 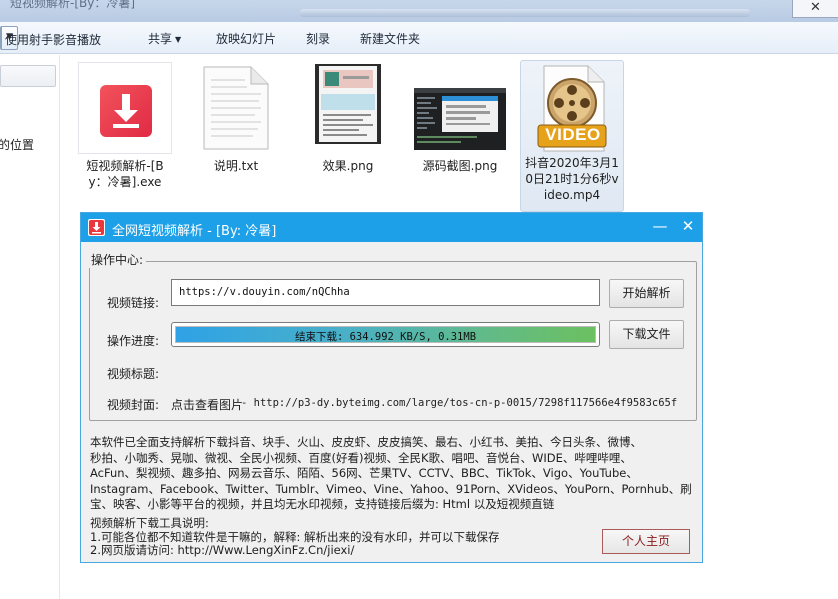 I want to click on share-label: 共享, so click(x=160, y=39).